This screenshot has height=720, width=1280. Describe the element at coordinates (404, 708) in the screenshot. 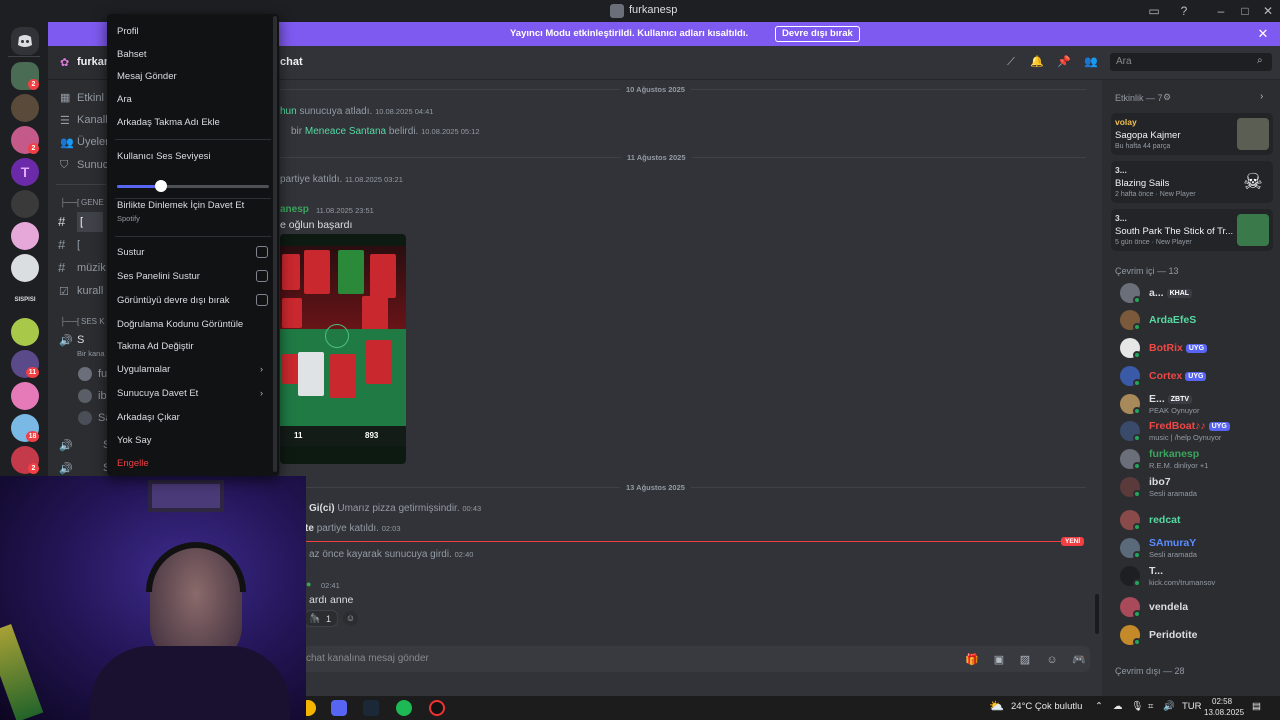

I see `spotify-icon` at that location.